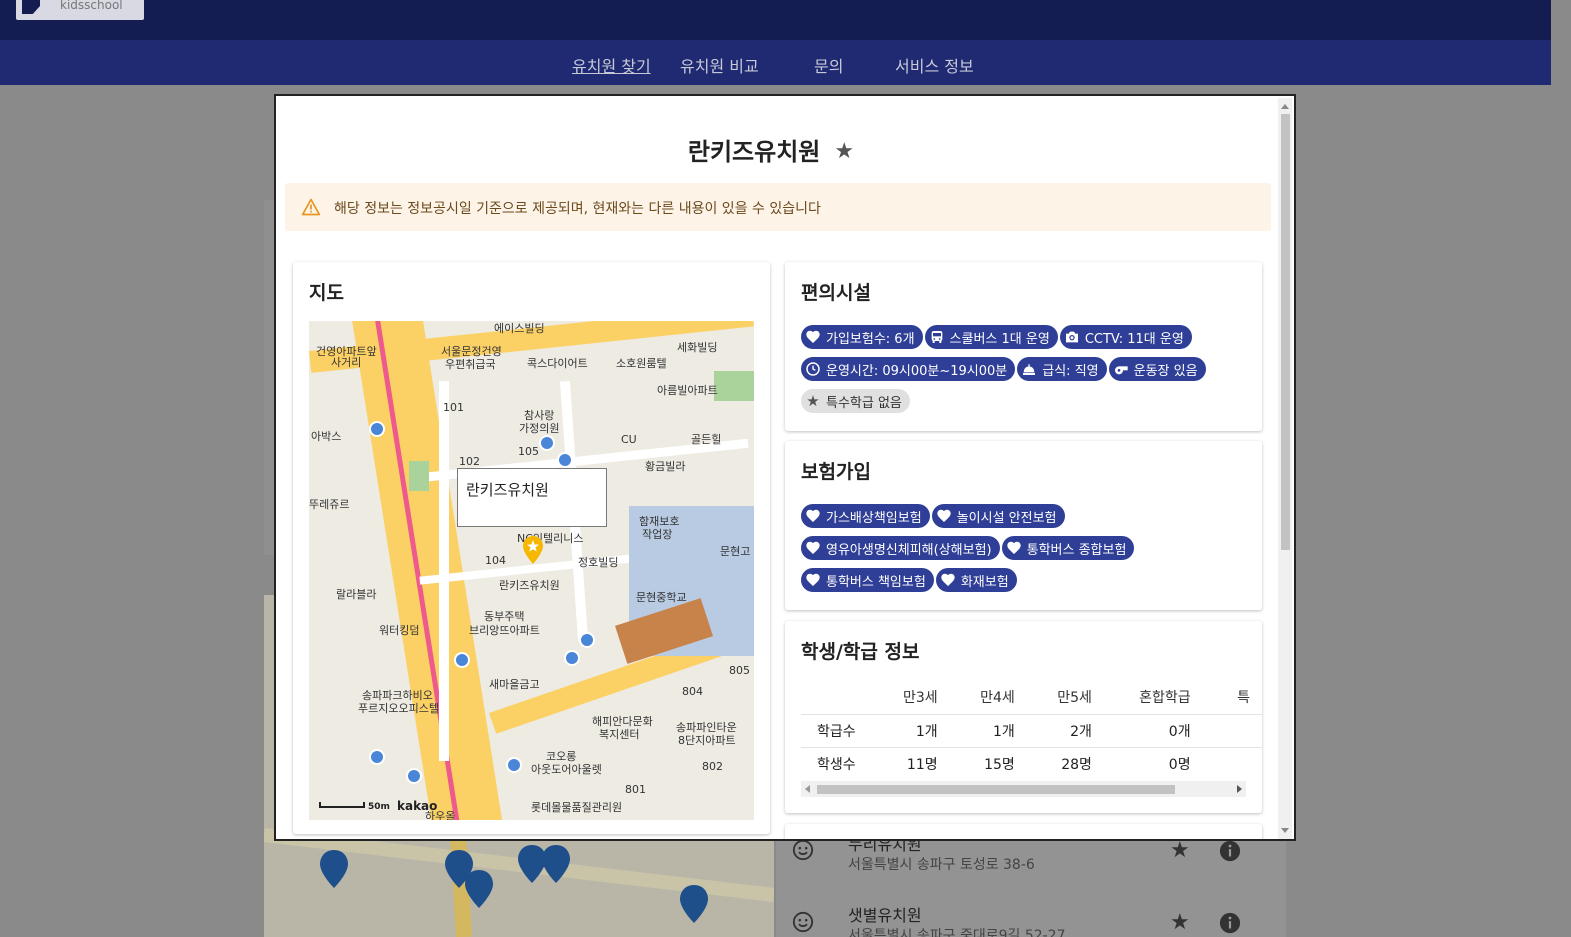  Describe the element at coordinates (1074, 697) in the screenshot. I see `column-header: 만5세` at that location.